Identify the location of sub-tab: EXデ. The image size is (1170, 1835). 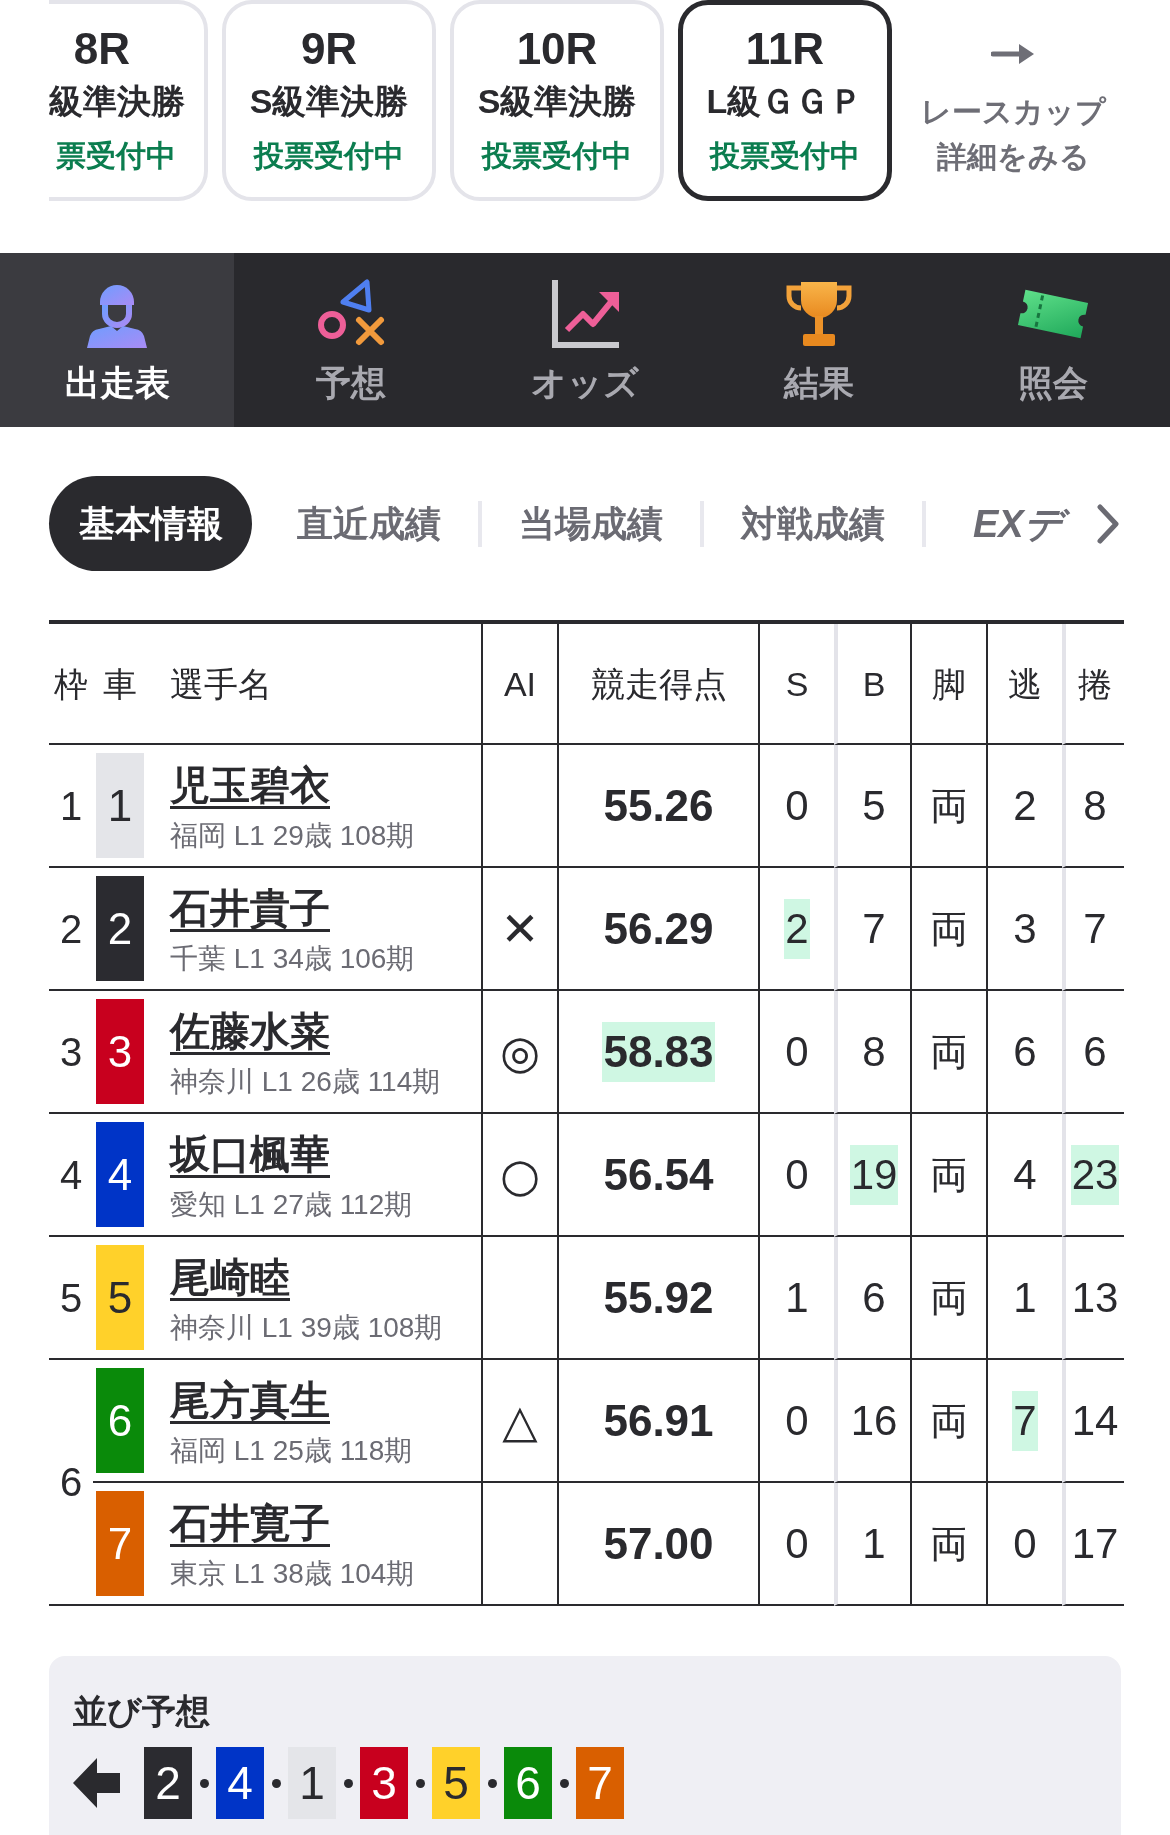
(1021, 523).